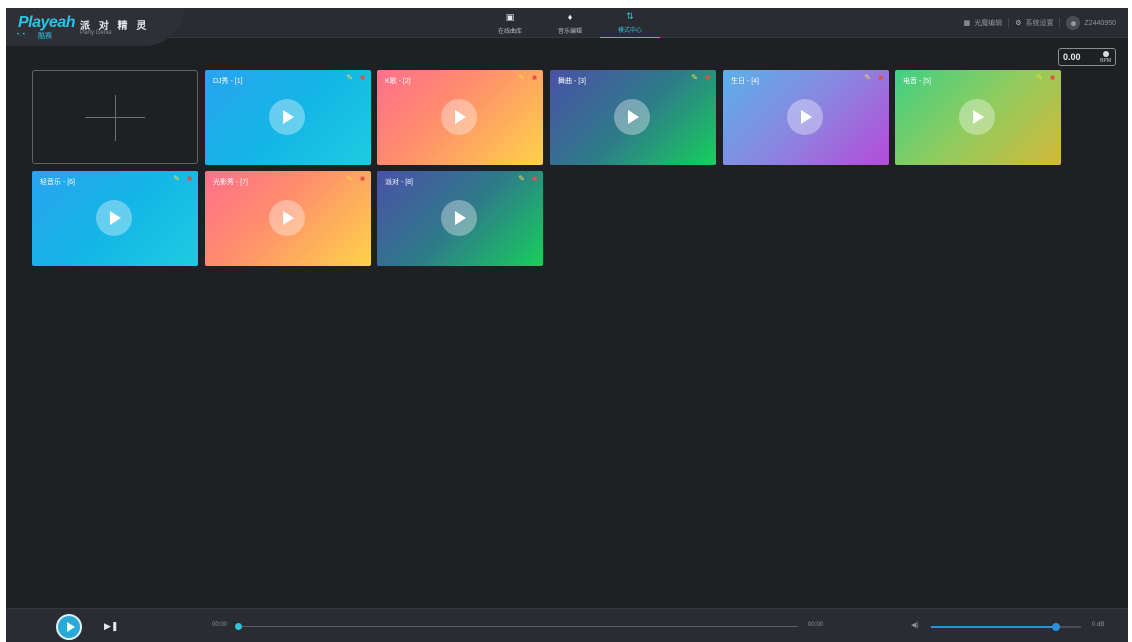  I want to click on current-time: 00:00, so click(220, 625).